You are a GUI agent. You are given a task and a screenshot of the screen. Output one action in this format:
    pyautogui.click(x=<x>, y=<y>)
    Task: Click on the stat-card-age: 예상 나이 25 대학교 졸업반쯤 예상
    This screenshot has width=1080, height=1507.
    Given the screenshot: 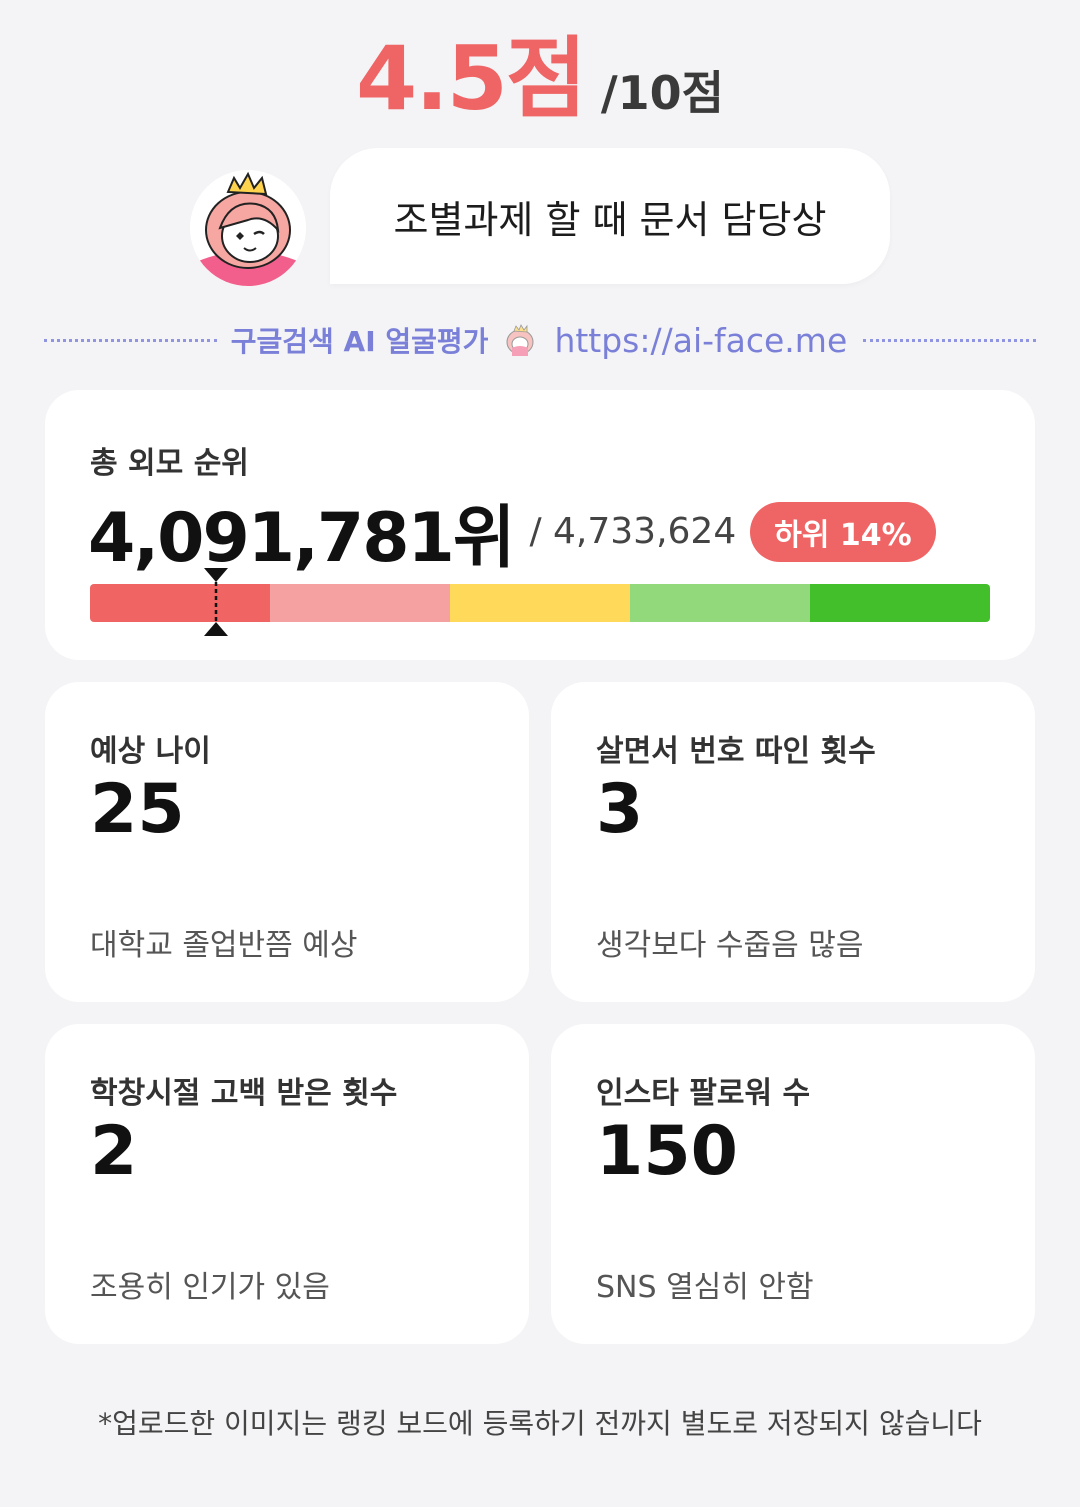 What is the action you would take?
    pyautogui.click(x=287, y=842)
    